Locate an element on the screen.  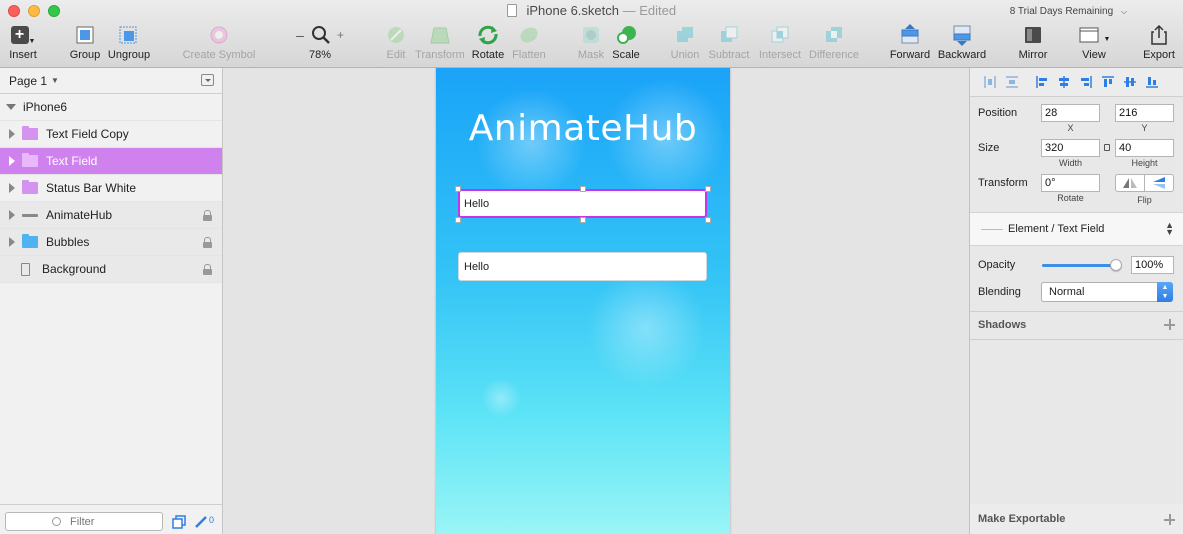
opacity-slider-track is located at coordinates (1079, 265).